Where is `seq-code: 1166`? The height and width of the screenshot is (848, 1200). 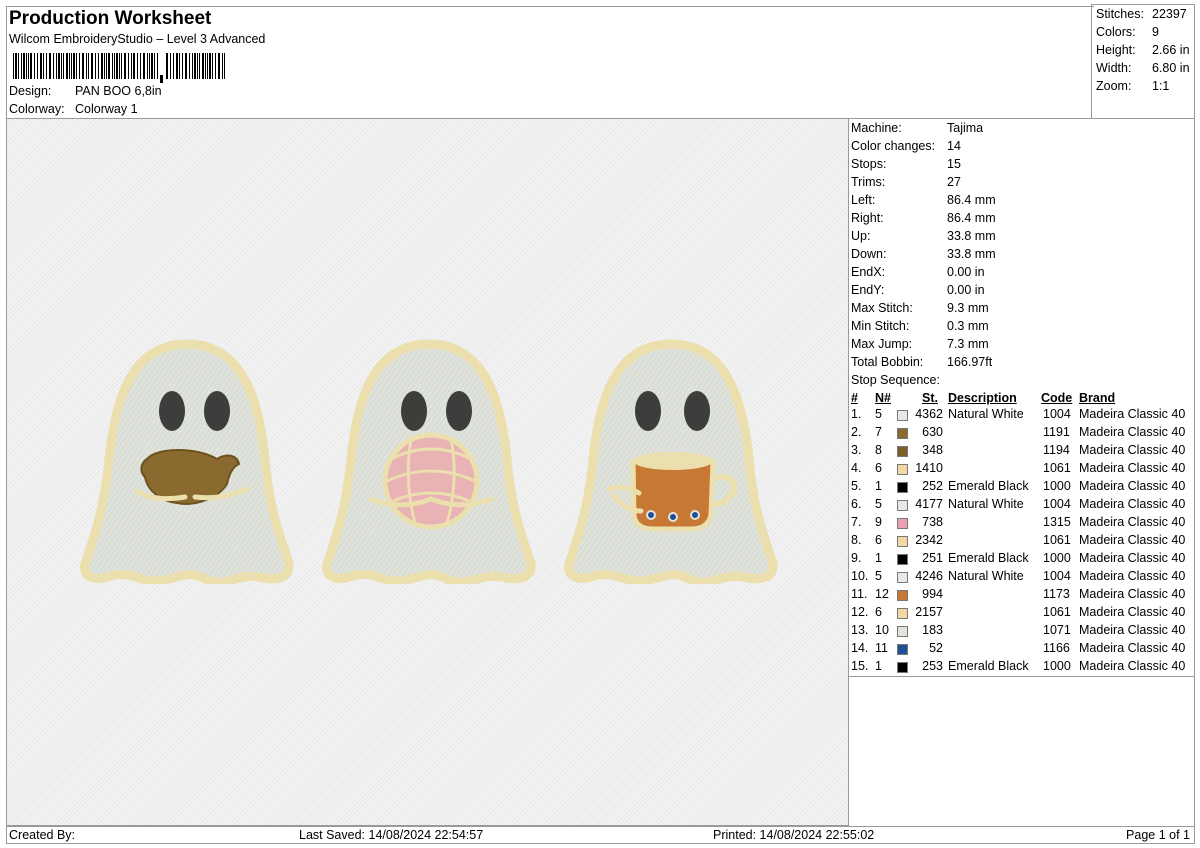 seq-code: 1166 is located at coordinates (1056, 648).